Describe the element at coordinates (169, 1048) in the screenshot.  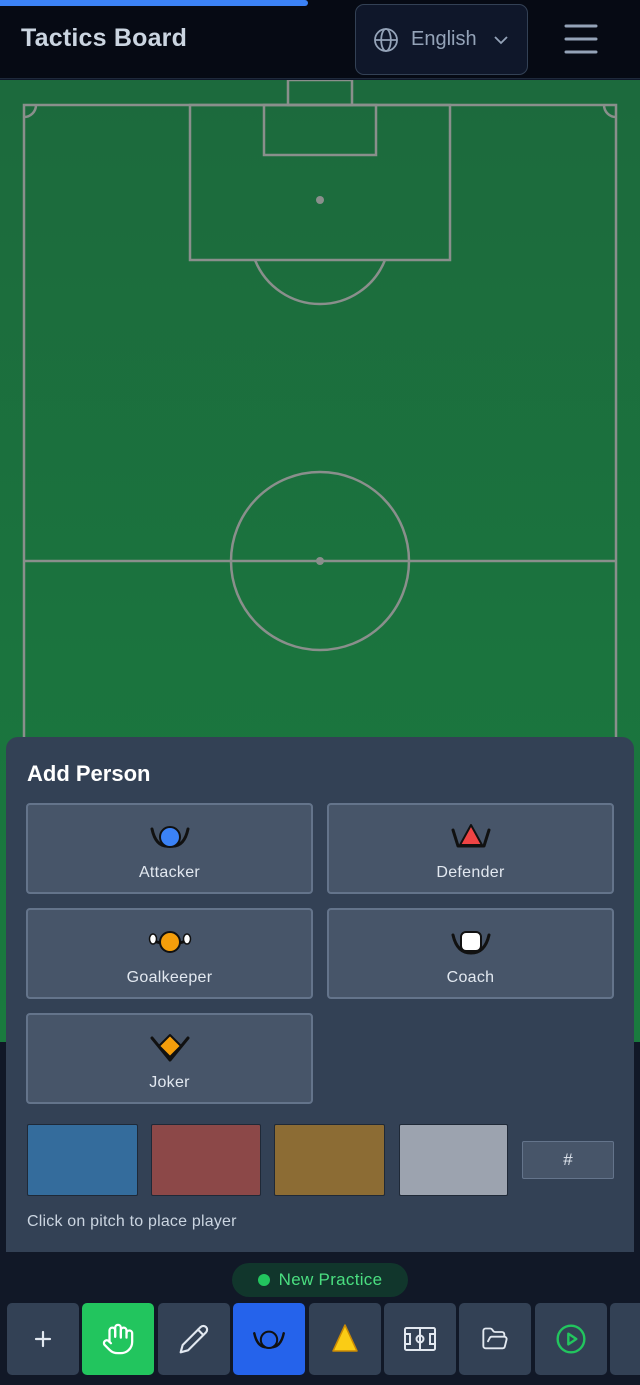
I see `joker-icon` at that location.